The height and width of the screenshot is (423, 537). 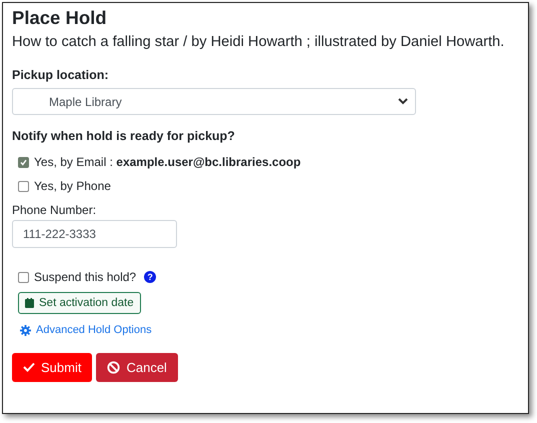 I want to click on settings-icon, so click(x=25, y=330).